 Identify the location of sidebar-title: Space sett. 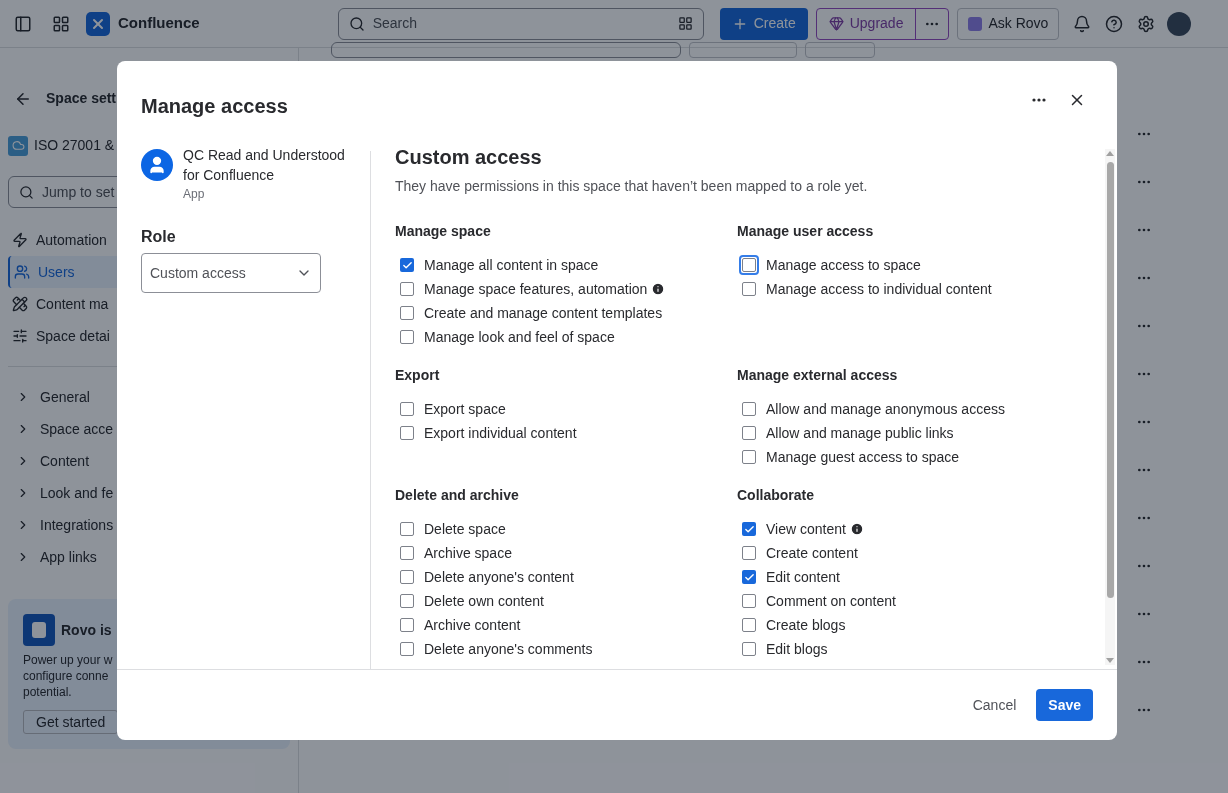
(81, 98).